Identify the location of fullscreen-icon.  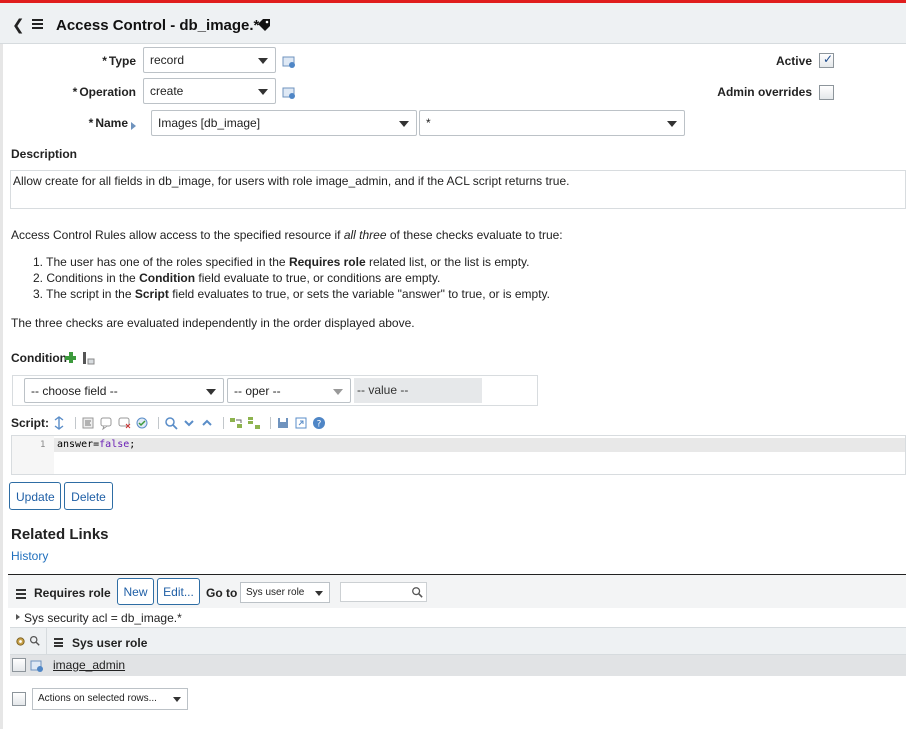
(301, 423).